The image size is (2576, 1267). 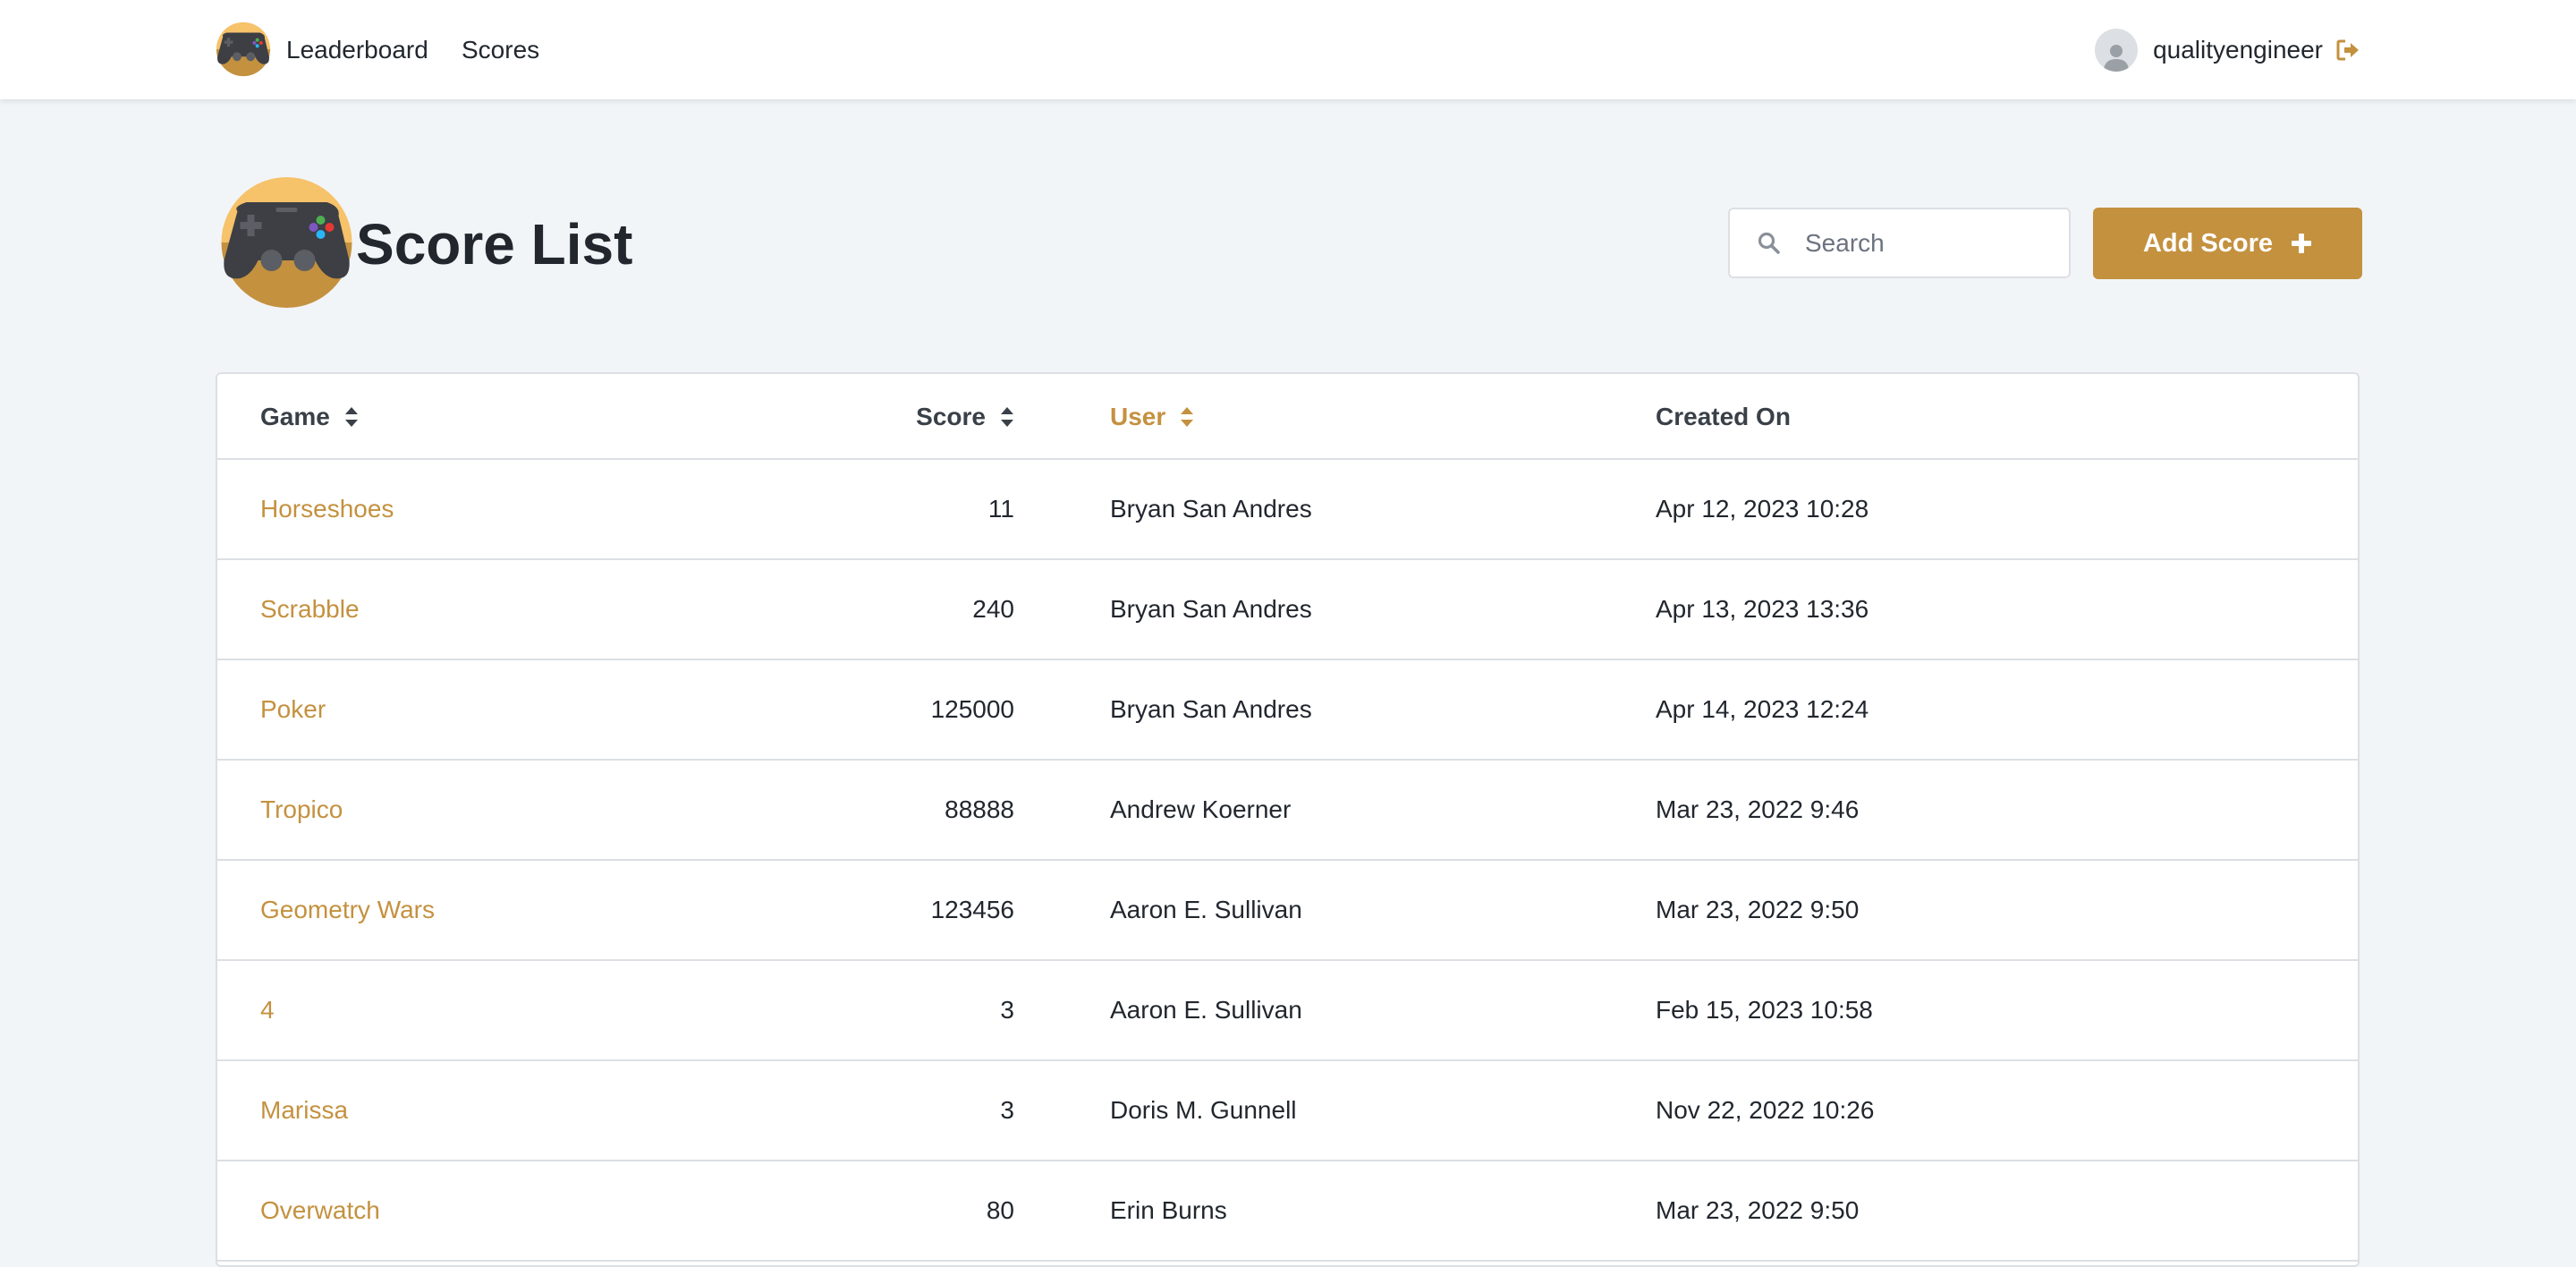 I want to click on nav-link-scores: Scores, so click(x=500, y=50).